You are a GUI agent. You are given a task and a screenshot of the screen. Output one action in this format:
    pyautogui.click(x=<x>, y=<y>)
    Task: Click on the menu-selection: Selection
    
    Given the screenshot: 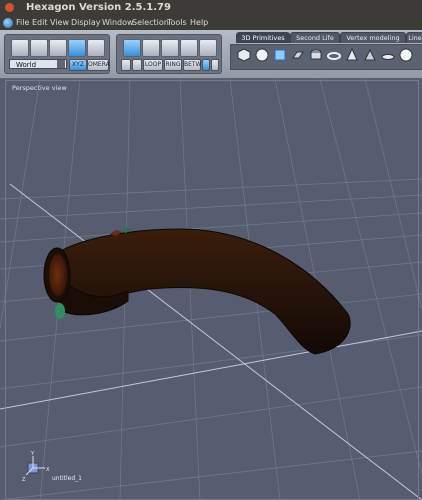 What is the action you would take?
    pyautogui.click(x=150, y=23)
    